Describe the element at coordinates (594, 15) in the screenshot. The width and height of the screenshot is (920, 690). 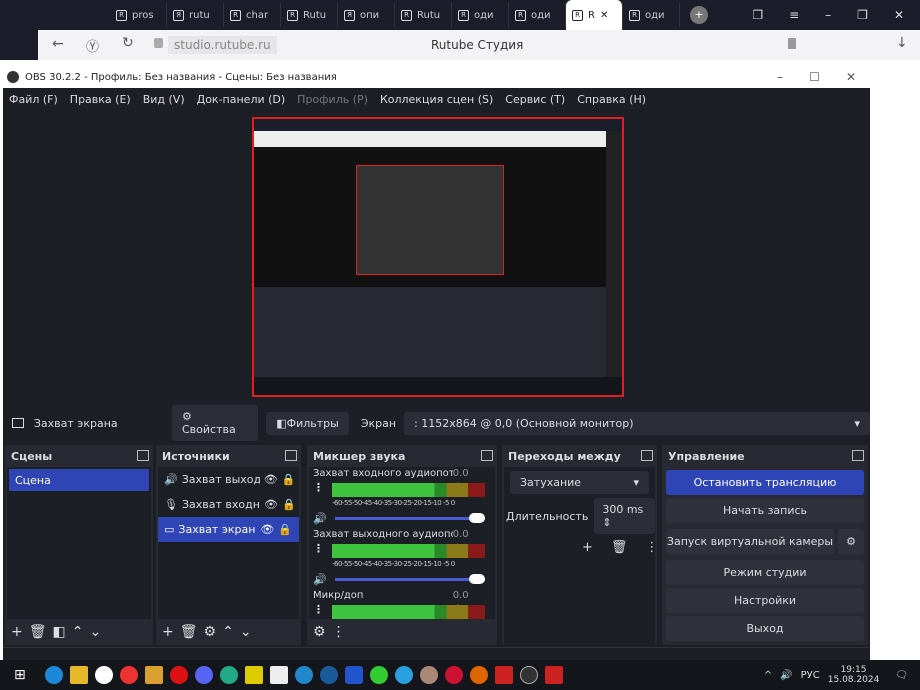
I see `browser-tab-active: R R ✕` at that location.